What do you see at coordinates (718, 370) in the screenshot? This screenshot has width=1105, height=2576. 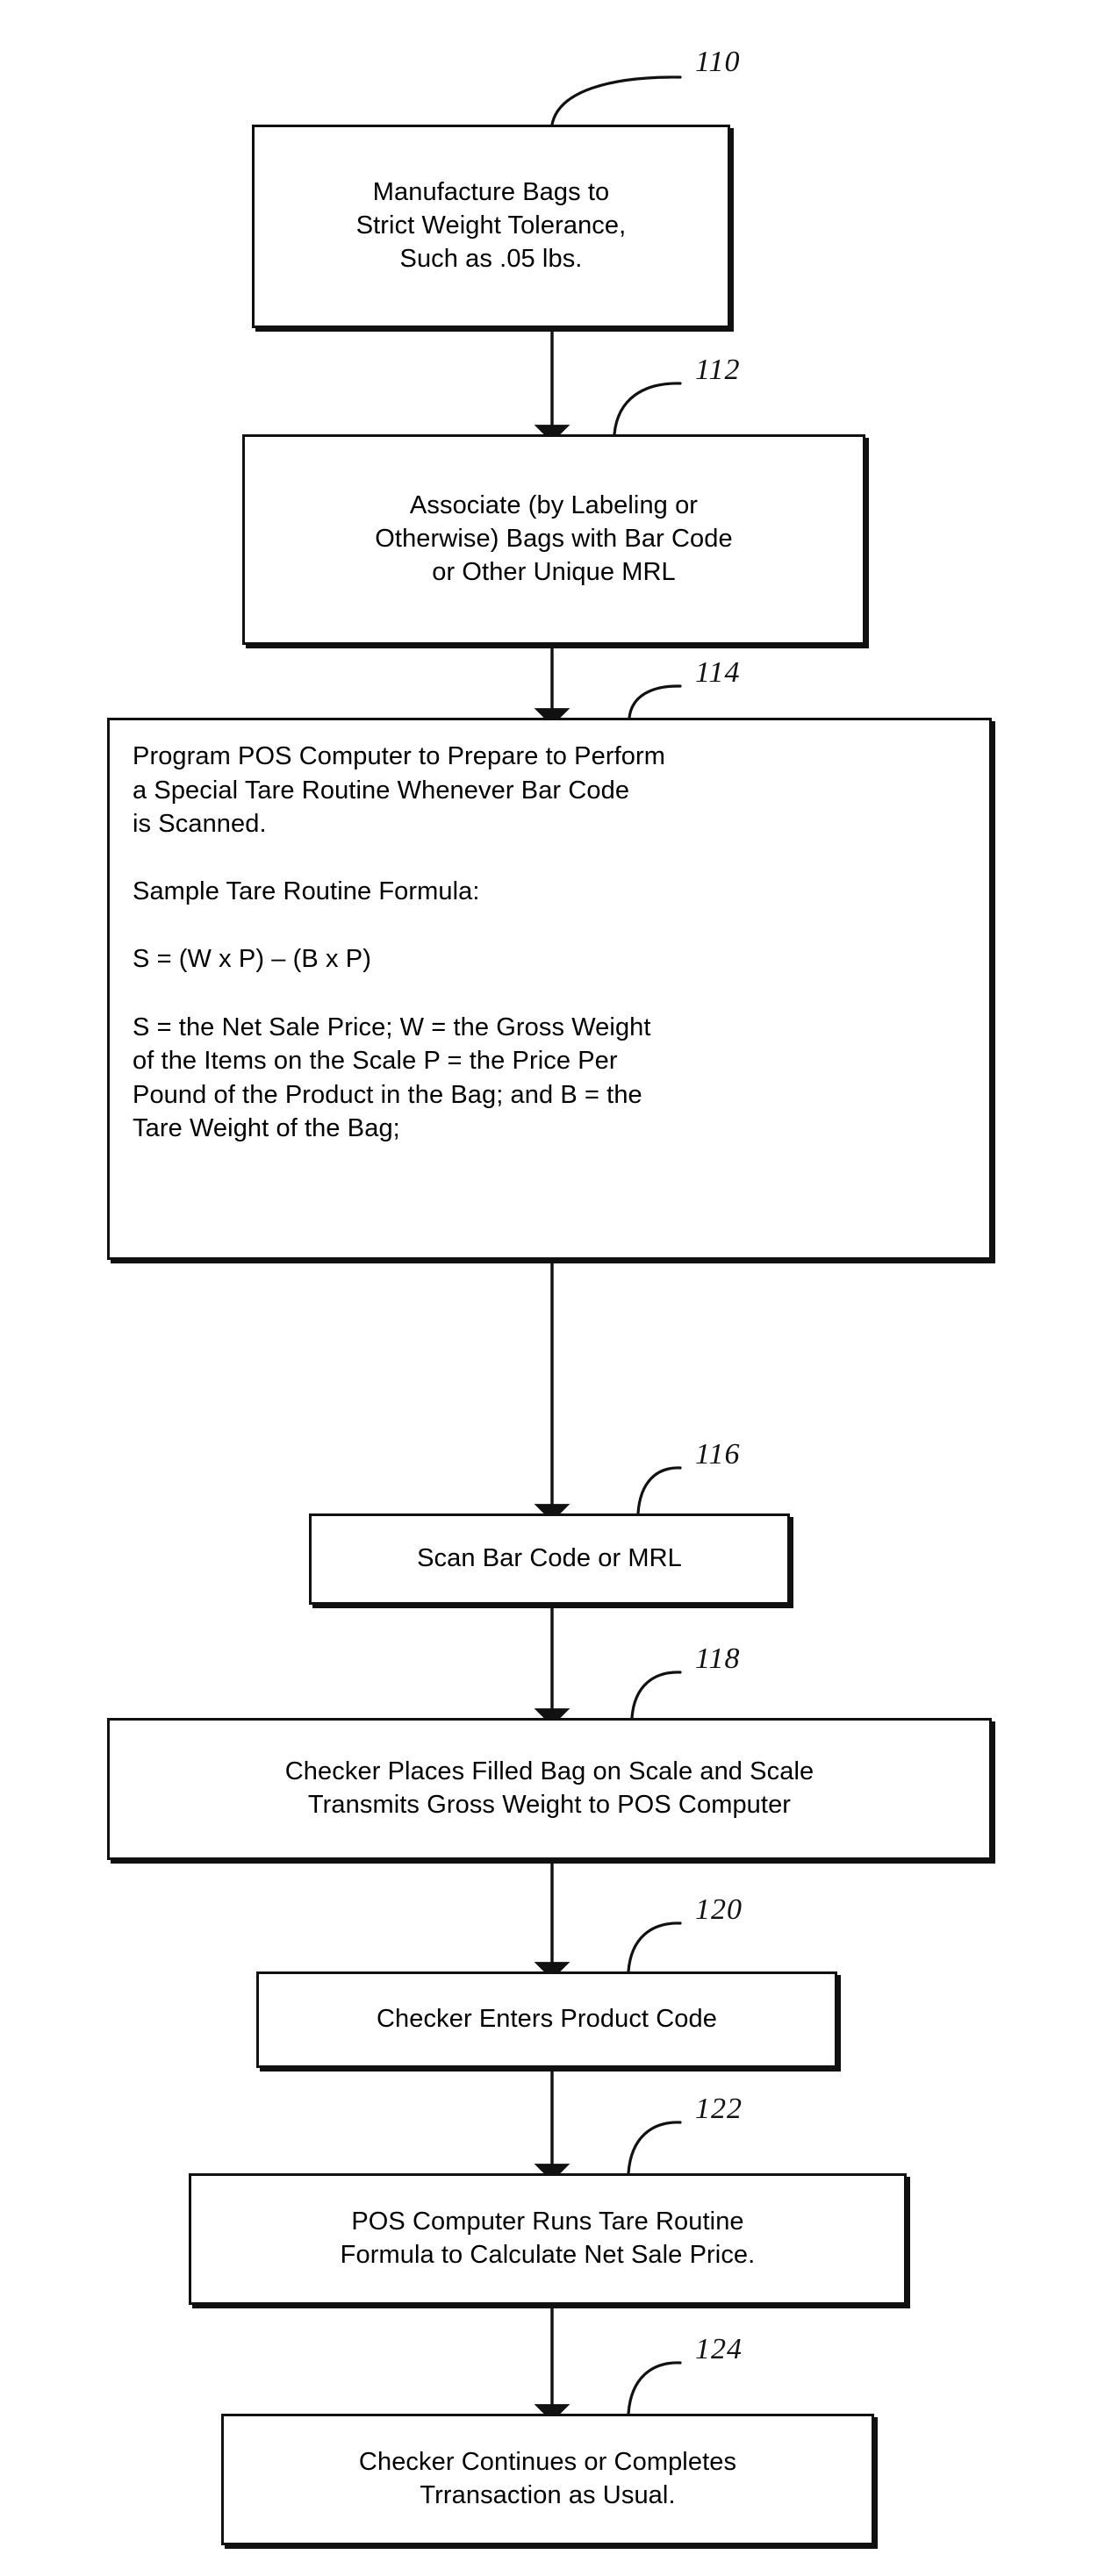 I see `reference-numeral-112: 112` at bounding box center [718, 370].